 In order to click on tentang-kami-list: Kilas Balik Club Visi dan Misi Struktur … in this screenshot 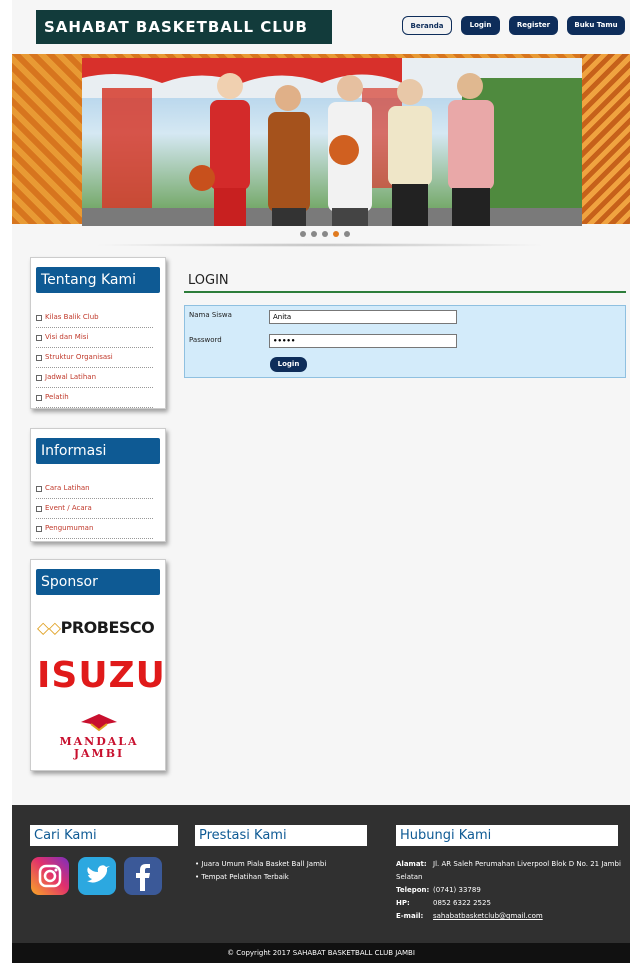, I will do `click(94, 358)`.